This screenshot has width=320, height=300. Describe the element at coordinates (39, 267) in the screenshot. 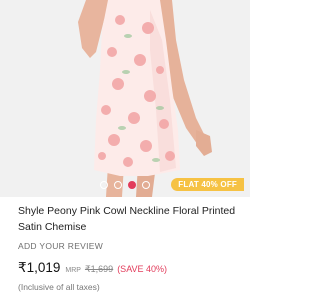

I see `selling-price: ₹1,019` at that location.